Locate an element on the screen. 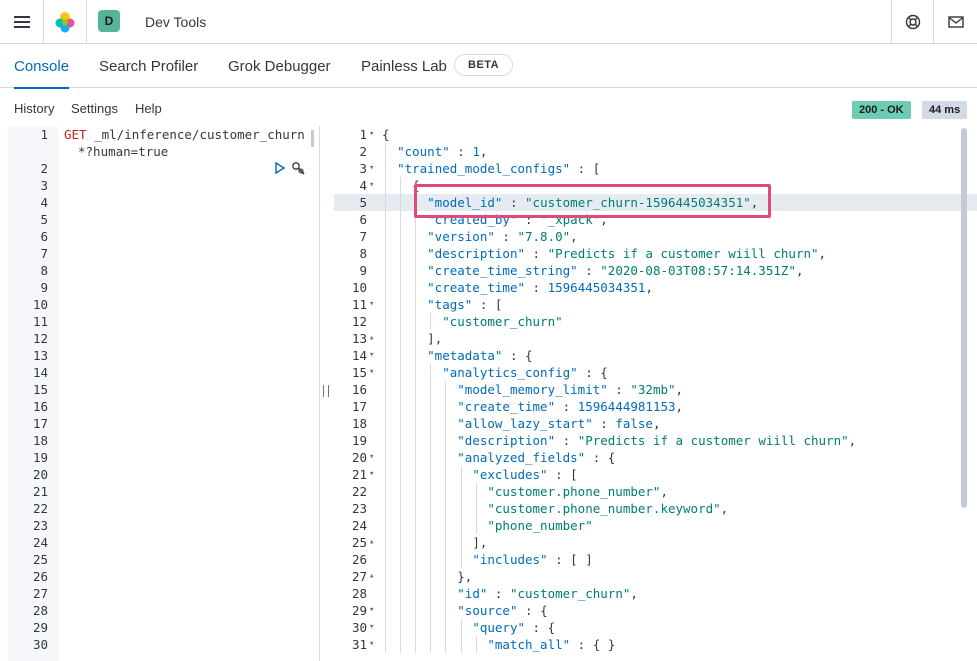  request-line: GET _ml/inference/customer_churn is located at coordinates (184, 134).